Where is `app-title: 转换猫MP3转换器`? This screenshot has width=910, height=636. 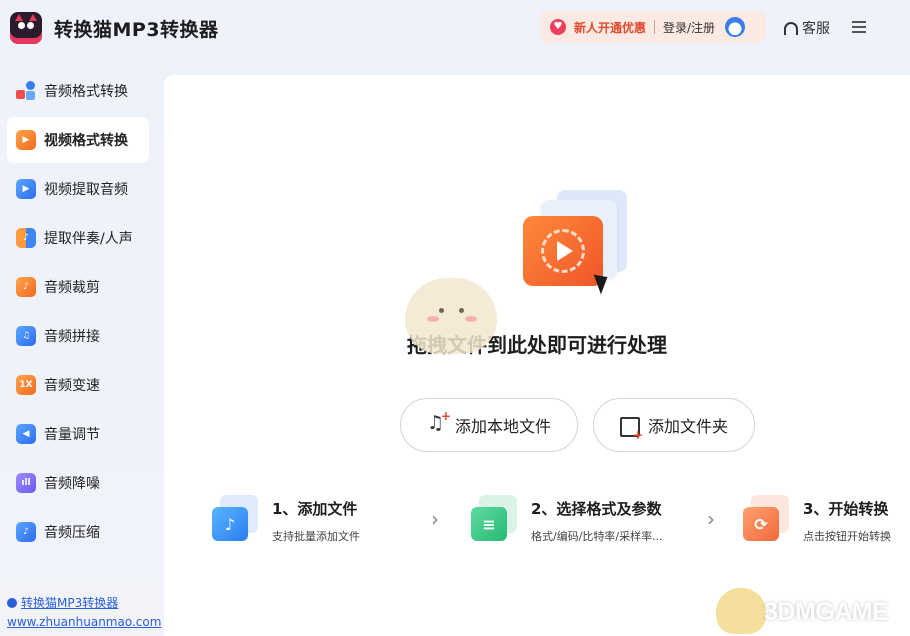 app-title: 转换猫MP3转换器 is located at coordinates (136, 30).